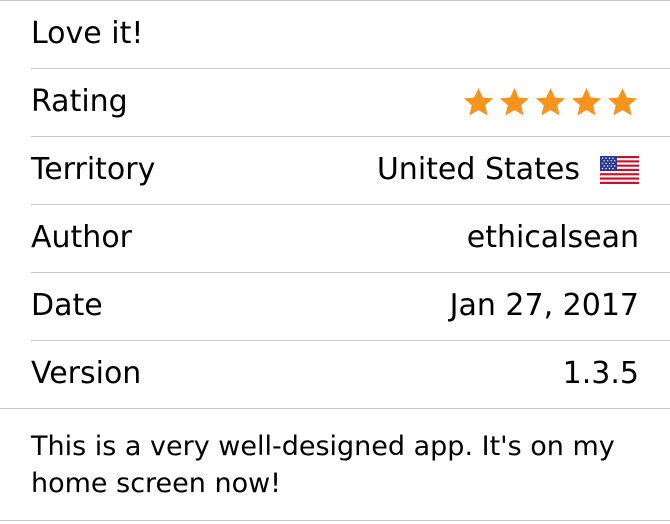  I want to click on bottom-divider, so click(335, 520).